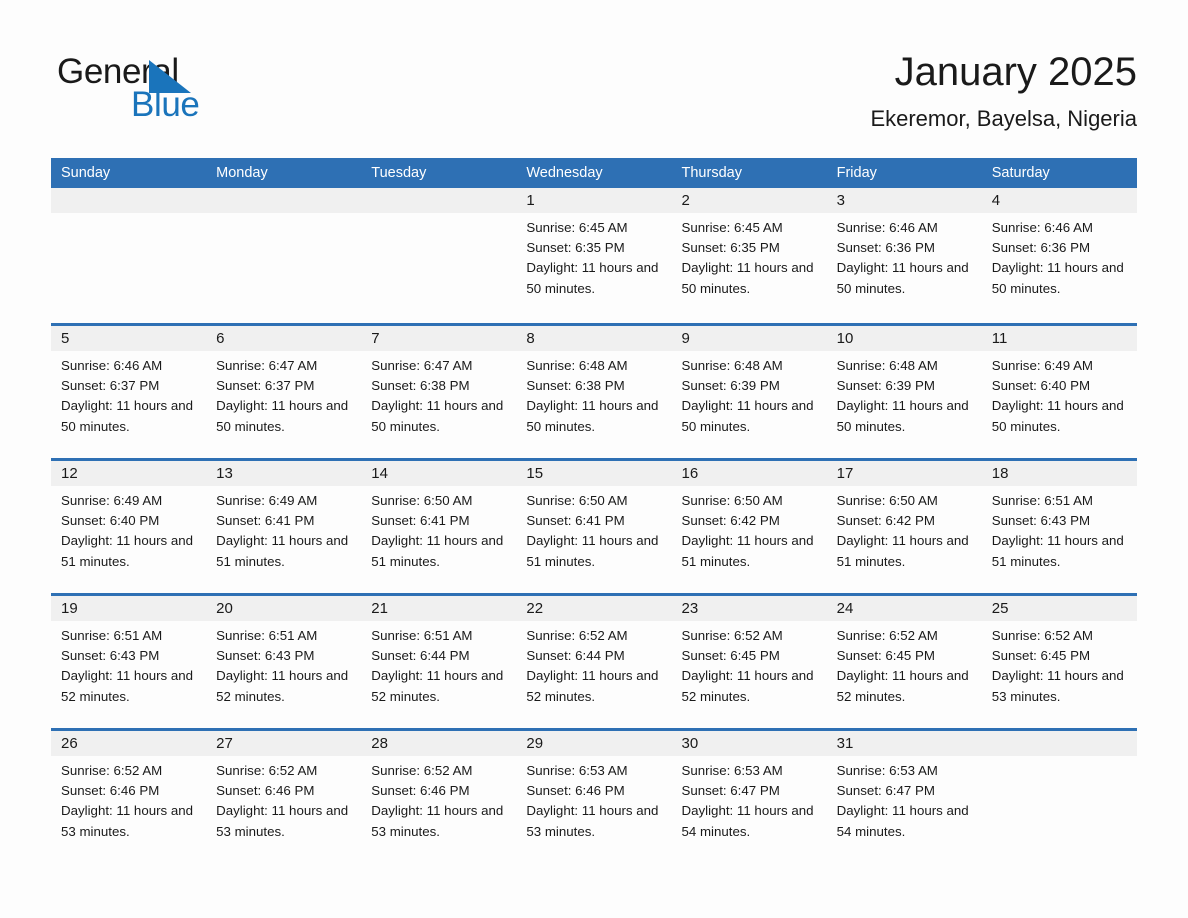  What do you see at coordinates (187, 91) in the screenshot?
I see `general-blue-logo: General Blue` at bounding box center [187, 91].